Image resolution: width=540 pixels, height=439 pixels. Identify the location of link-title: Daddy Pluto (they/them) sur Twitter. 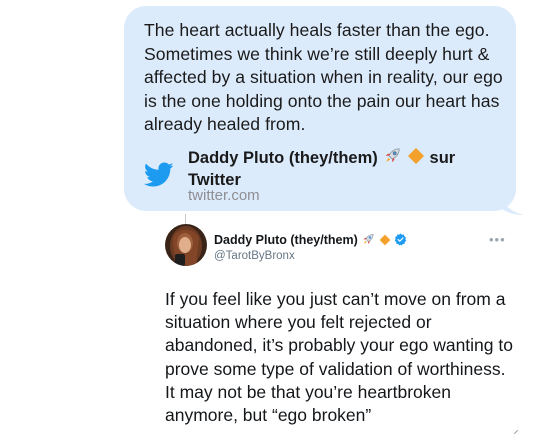
(338, 168).